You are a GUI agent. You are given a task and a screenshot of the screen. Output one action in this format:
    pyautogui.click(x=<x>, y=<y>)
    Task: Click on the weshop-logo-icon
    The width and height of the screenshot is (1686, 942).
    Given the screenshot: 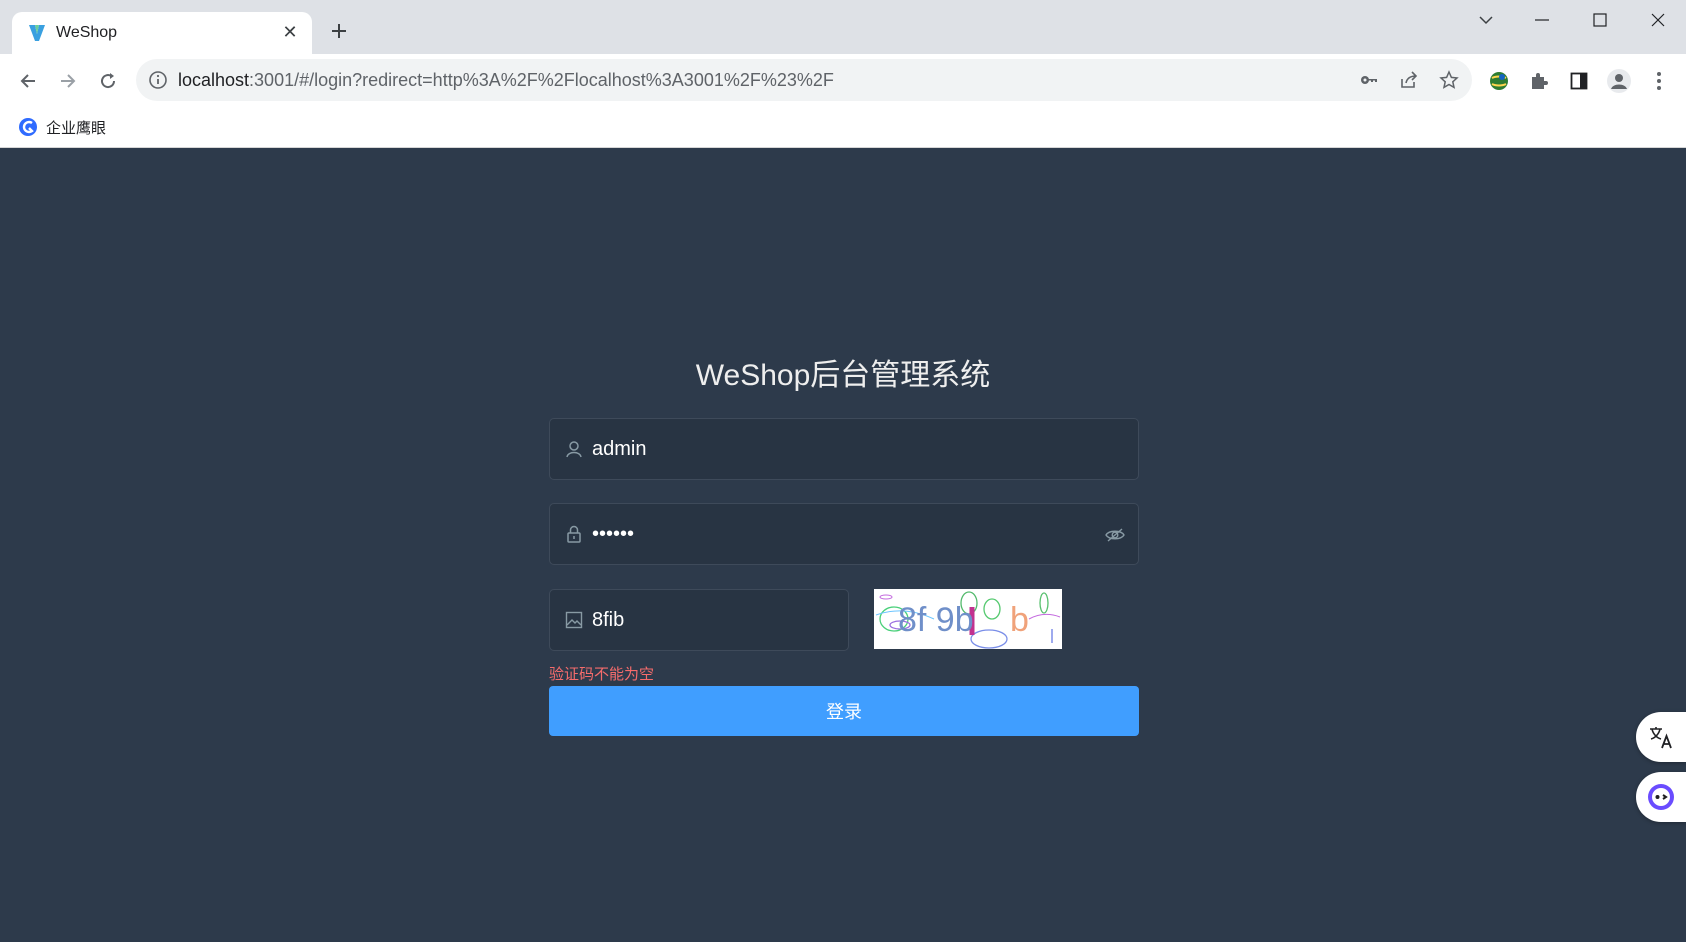 What is the action you would take?
    pyautogui.click(x=37, y=33)
    